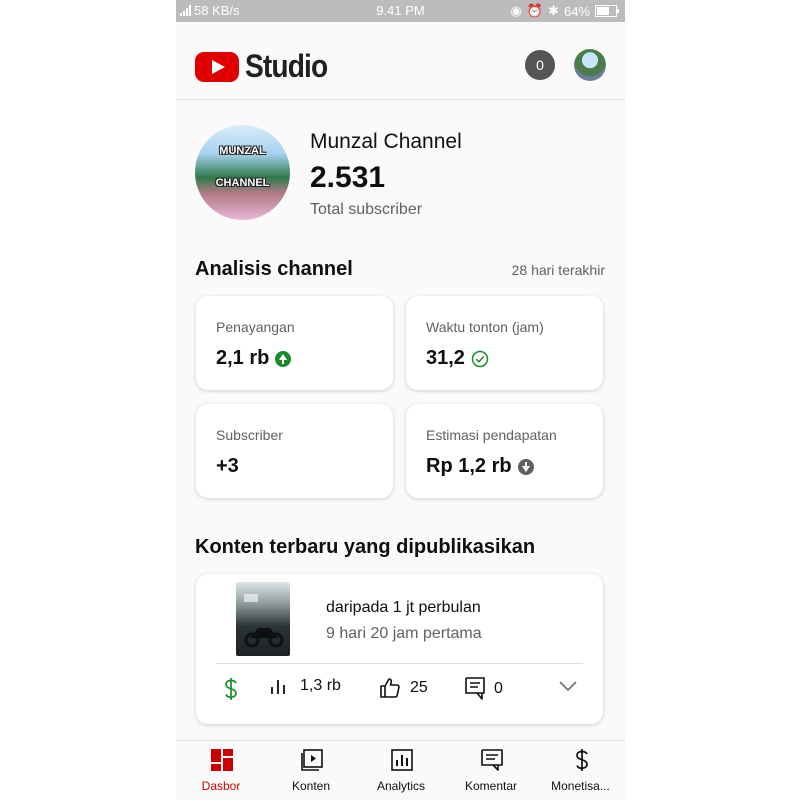  I want to click on analytics-title: Analisis channel, so click(274, 269).